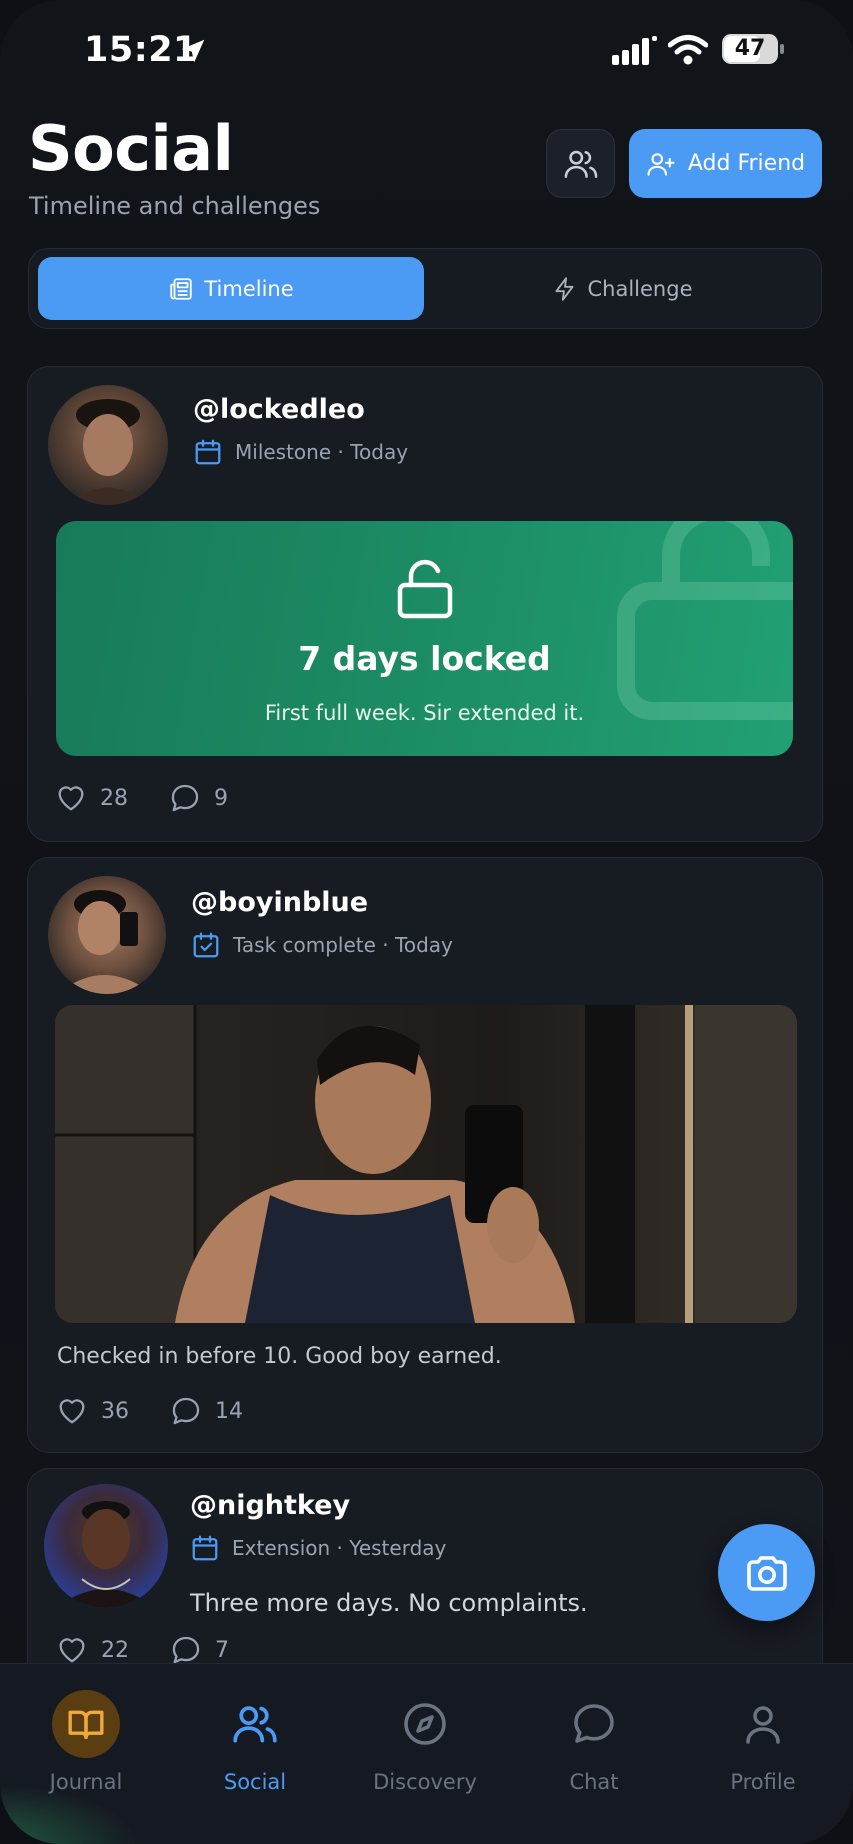 The width and height of the screenshot is (853, 1844). Describe the element at coordinates (634, 50) in the screenshot. I see `cellular-signal-icon` at that location.